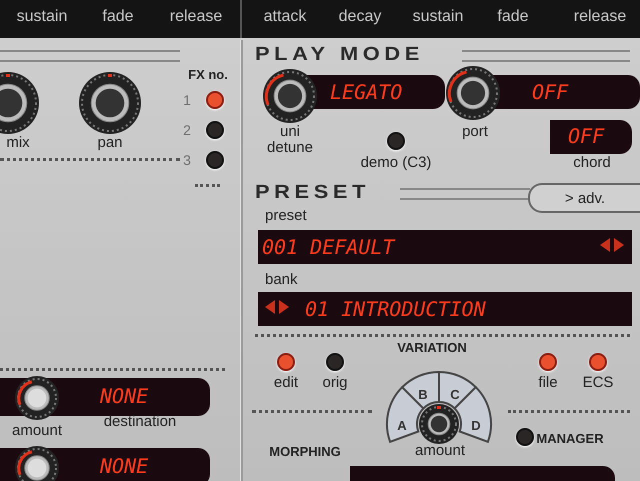 This screenshot has width=640, height=481. What do you see at coordinates (432, 348) in the screenshot?
I see `section-title: VARIATION` at bounding box center [432, 348].